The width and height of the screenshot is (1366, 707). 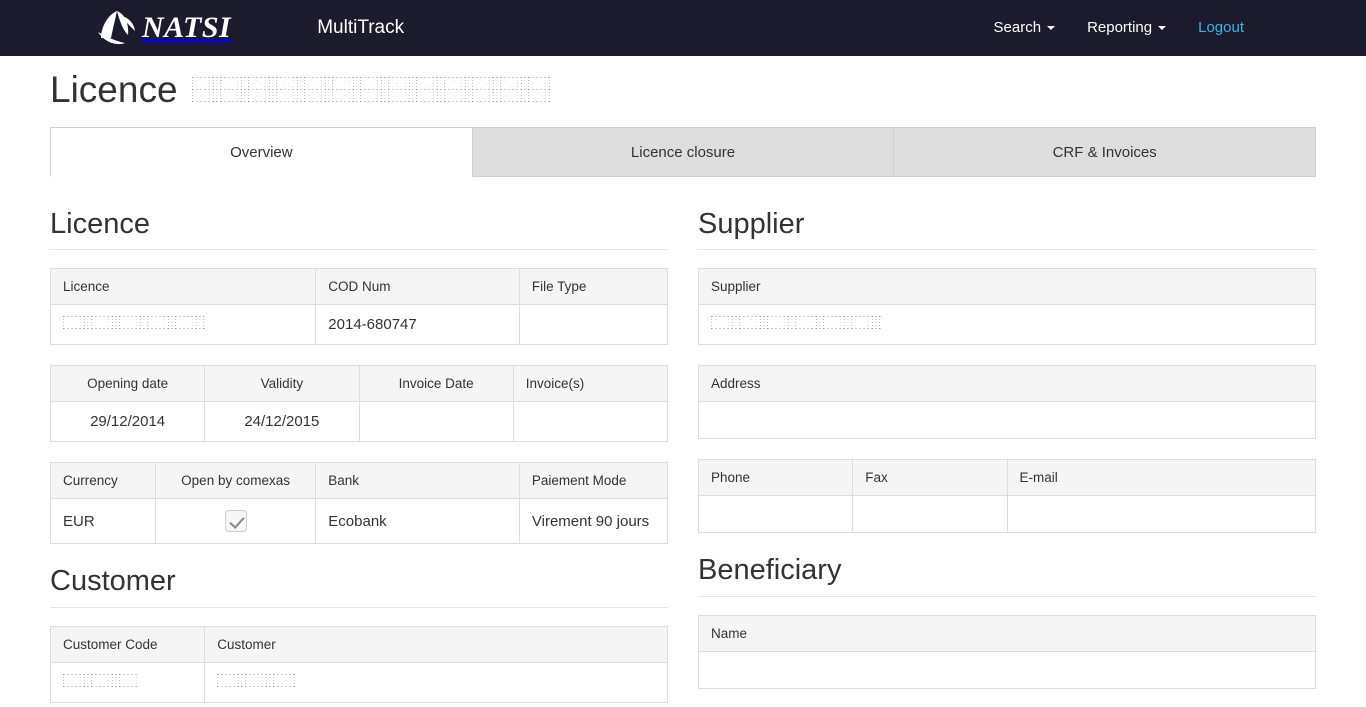 I want to click on cell-file-type-value, so click(x=593, y=325).